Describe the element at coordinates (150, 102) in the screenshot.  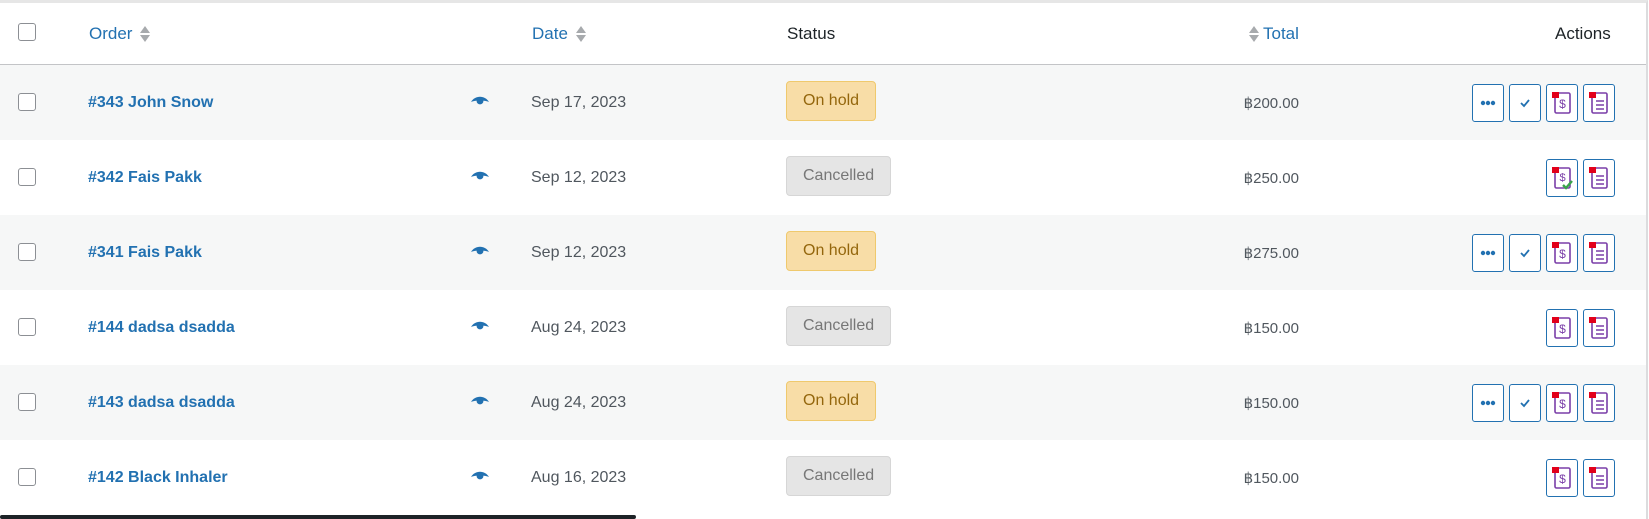
I see `order-link: #343 John Snow` at that location.